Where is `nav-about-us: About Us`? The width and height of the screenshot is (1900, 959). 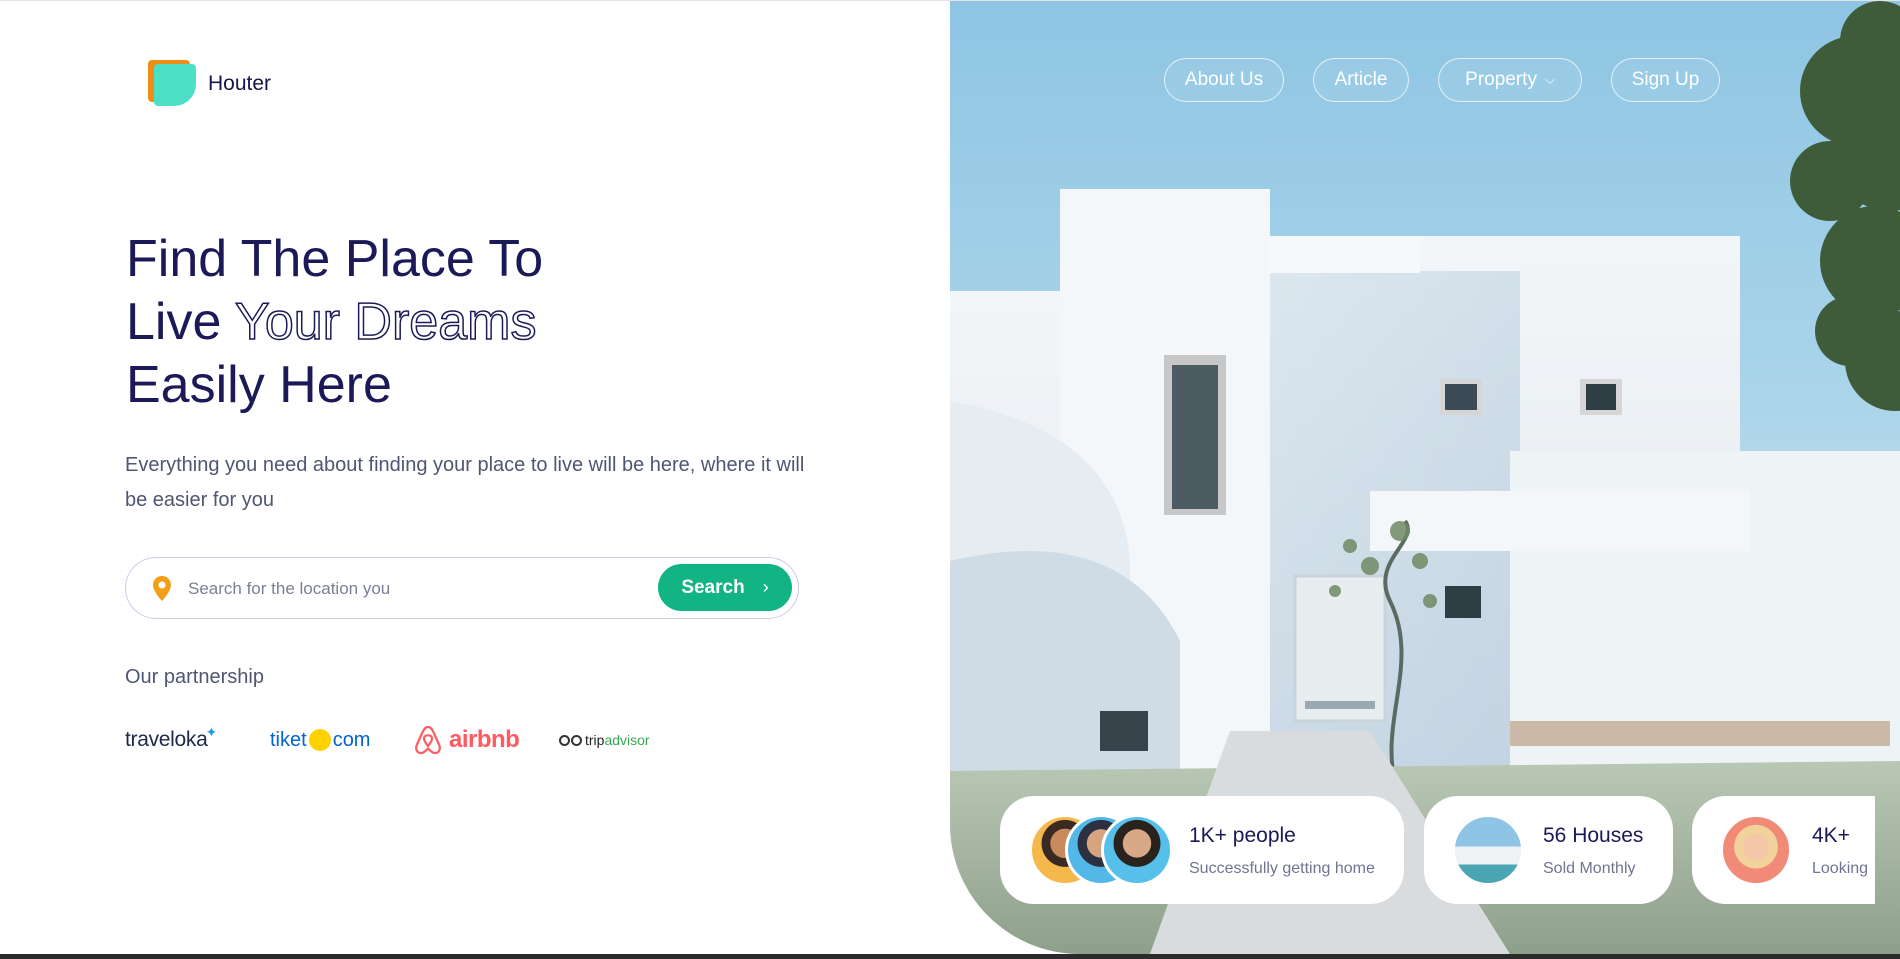
nav-about-us: About Us is located at coordinates (1224, 80).